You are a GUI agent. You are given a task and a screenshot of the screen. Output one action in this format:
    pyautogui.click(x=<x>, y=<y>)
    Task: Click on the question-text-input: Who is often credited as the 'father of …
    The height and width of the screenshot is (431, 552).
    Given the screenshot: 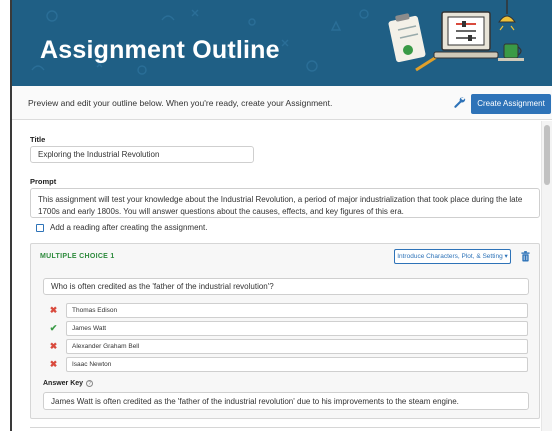 What is the action you would take?
    pyautogui.click(x=286, y=286)
    